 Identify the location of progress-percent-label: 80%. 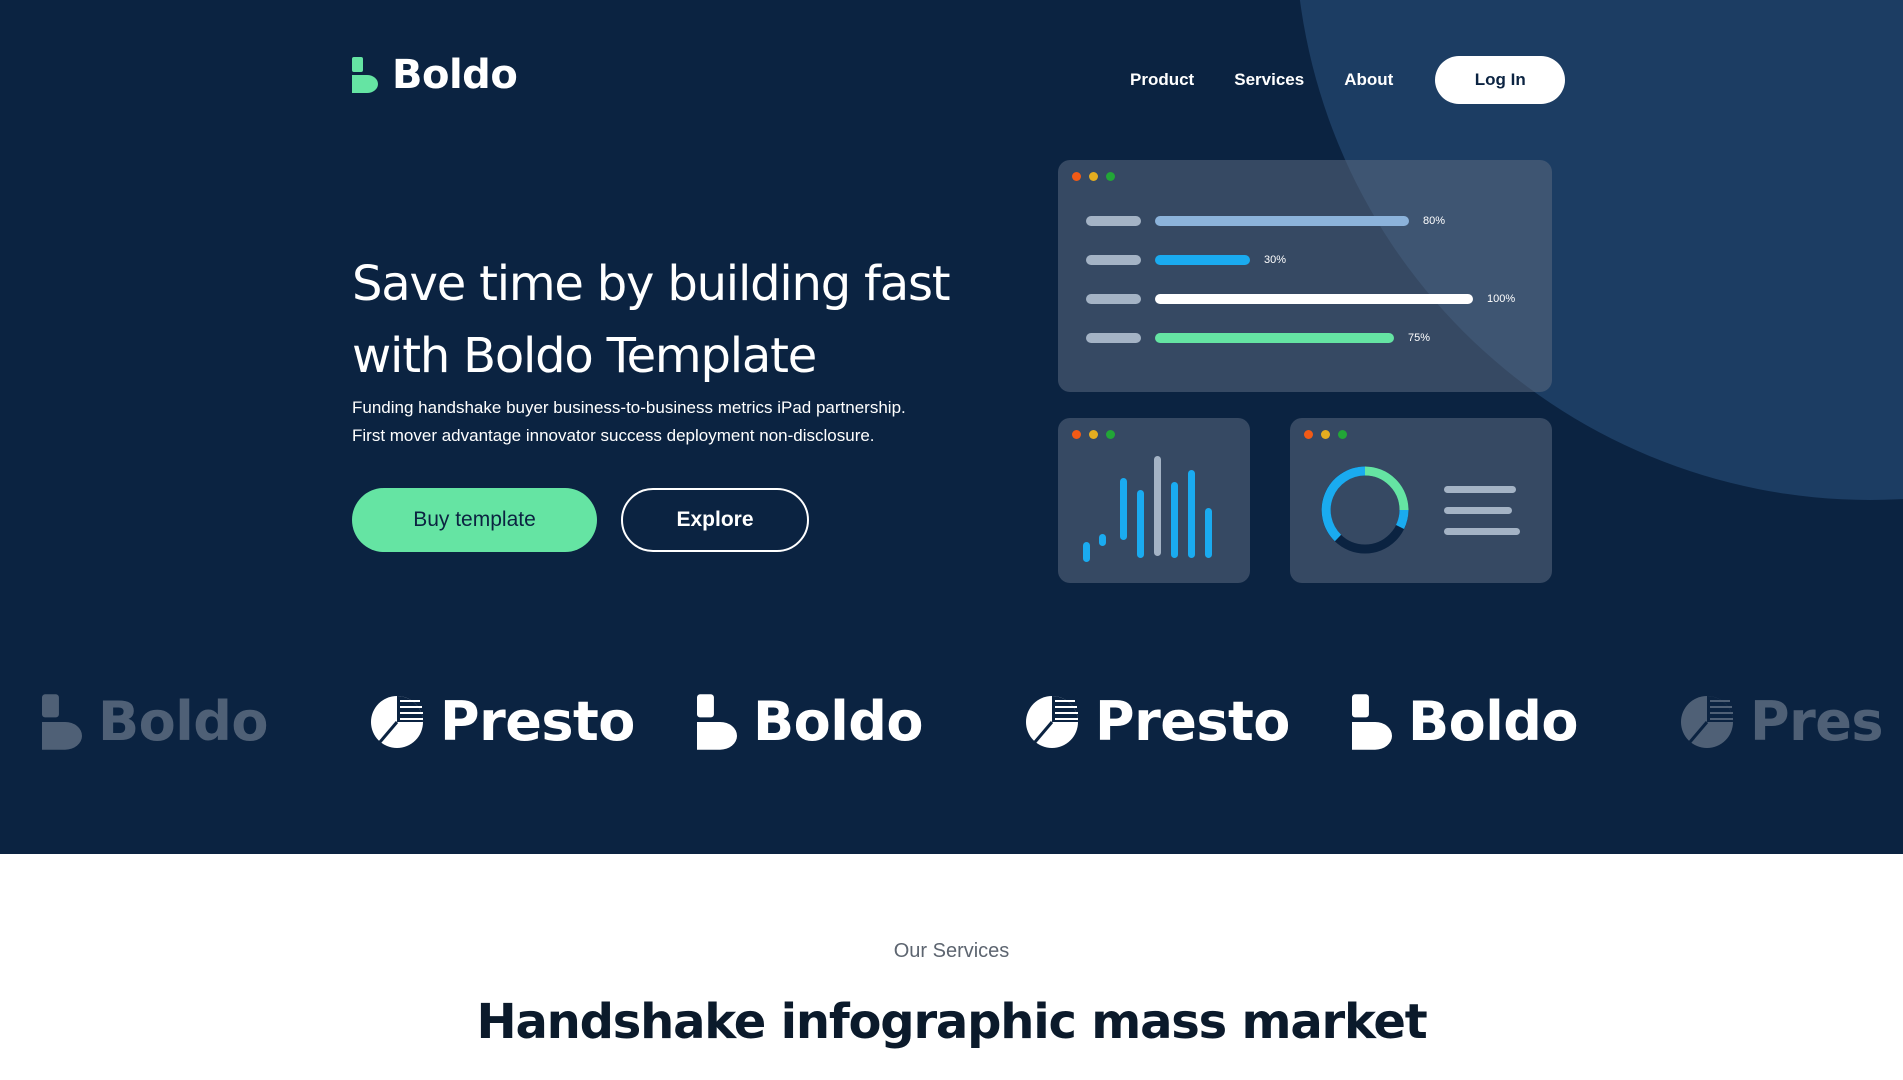
(1434, 221).